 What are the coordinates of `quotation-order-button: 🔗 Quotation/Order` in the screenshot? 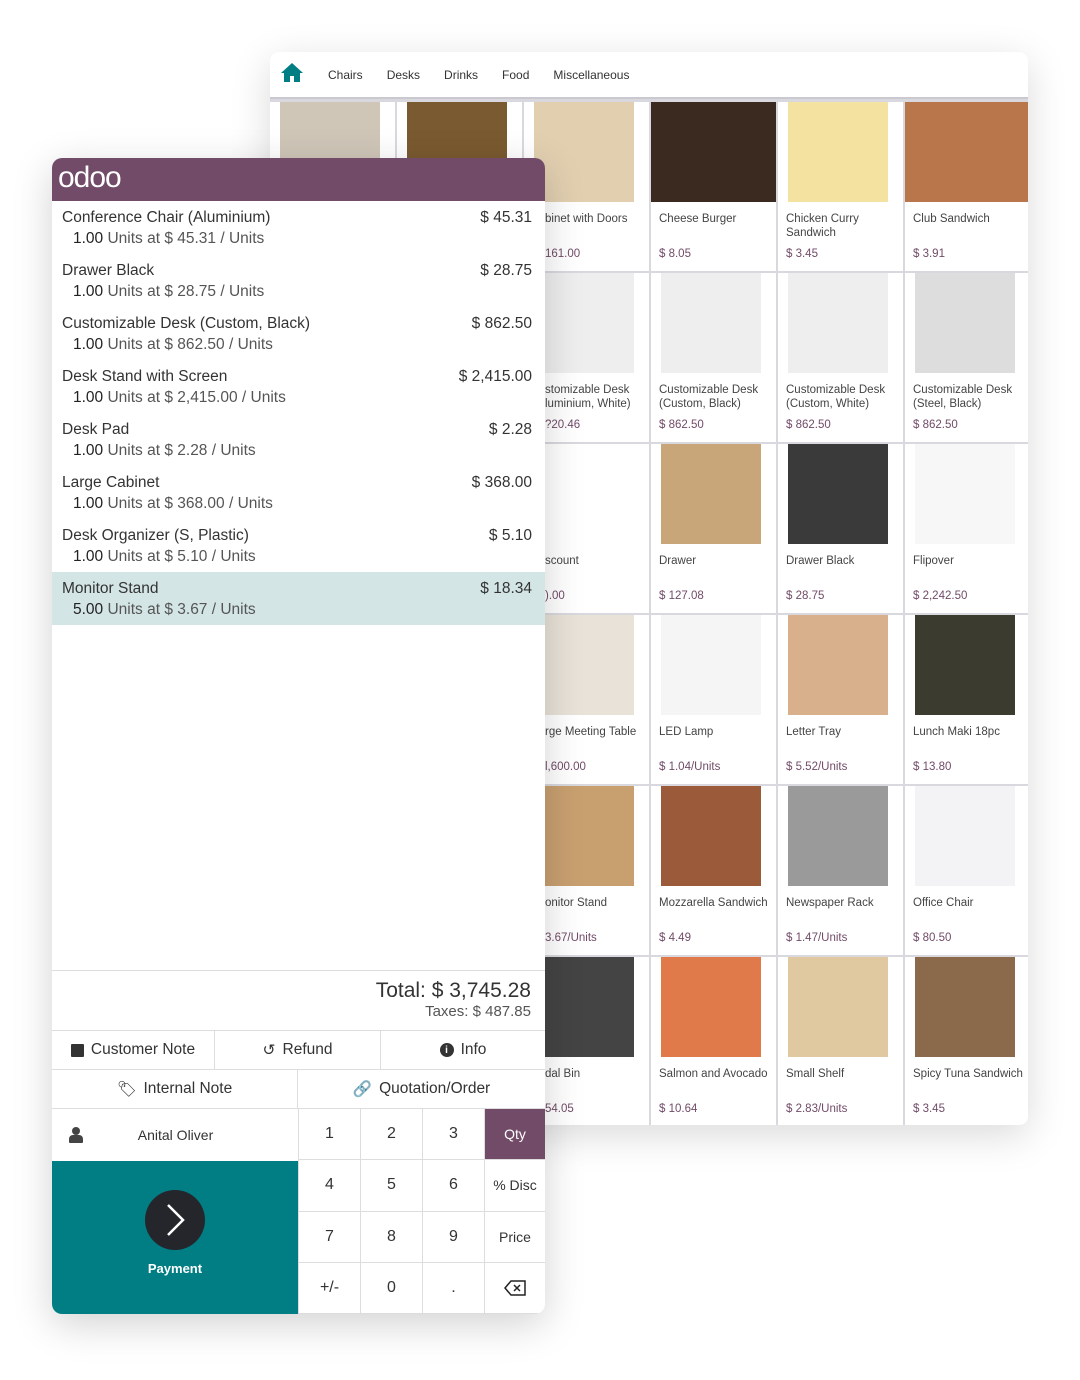 It's located at (421, 1089).